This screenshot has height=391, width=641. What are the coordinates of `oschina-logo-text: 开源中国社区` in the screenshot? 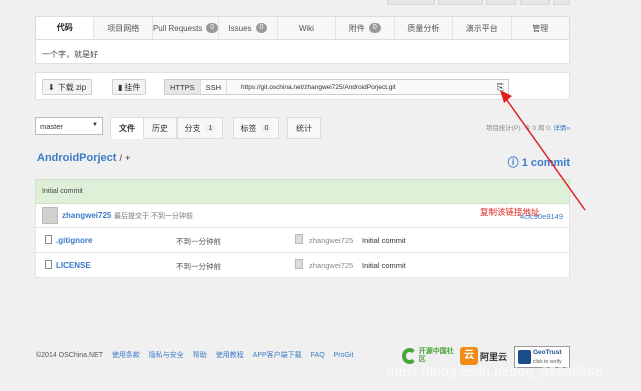 It's located at (436, 355).